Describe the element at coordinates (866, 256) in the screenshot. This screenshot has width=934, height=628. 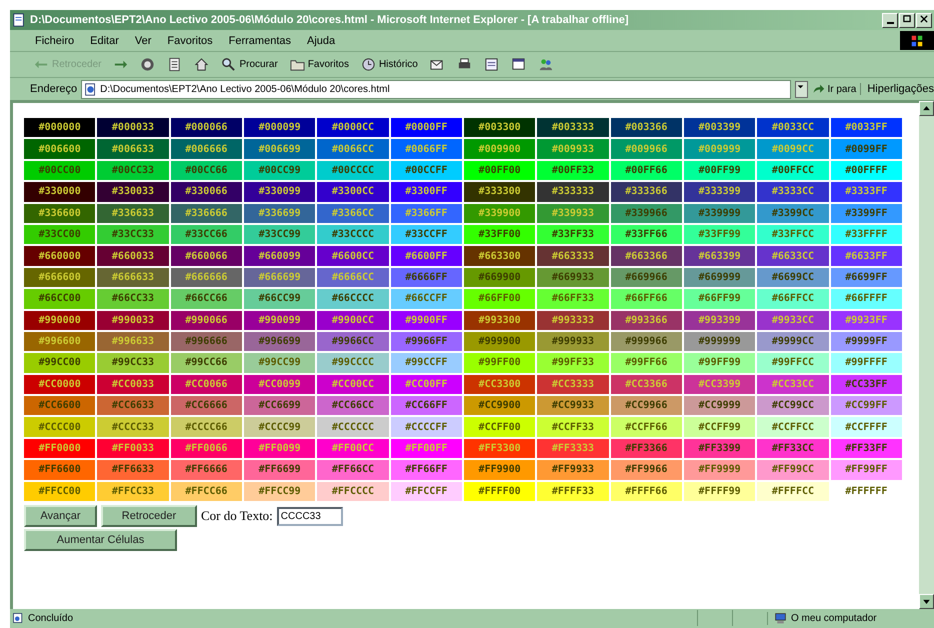
I see `color-cell: #6633FF` at that location.